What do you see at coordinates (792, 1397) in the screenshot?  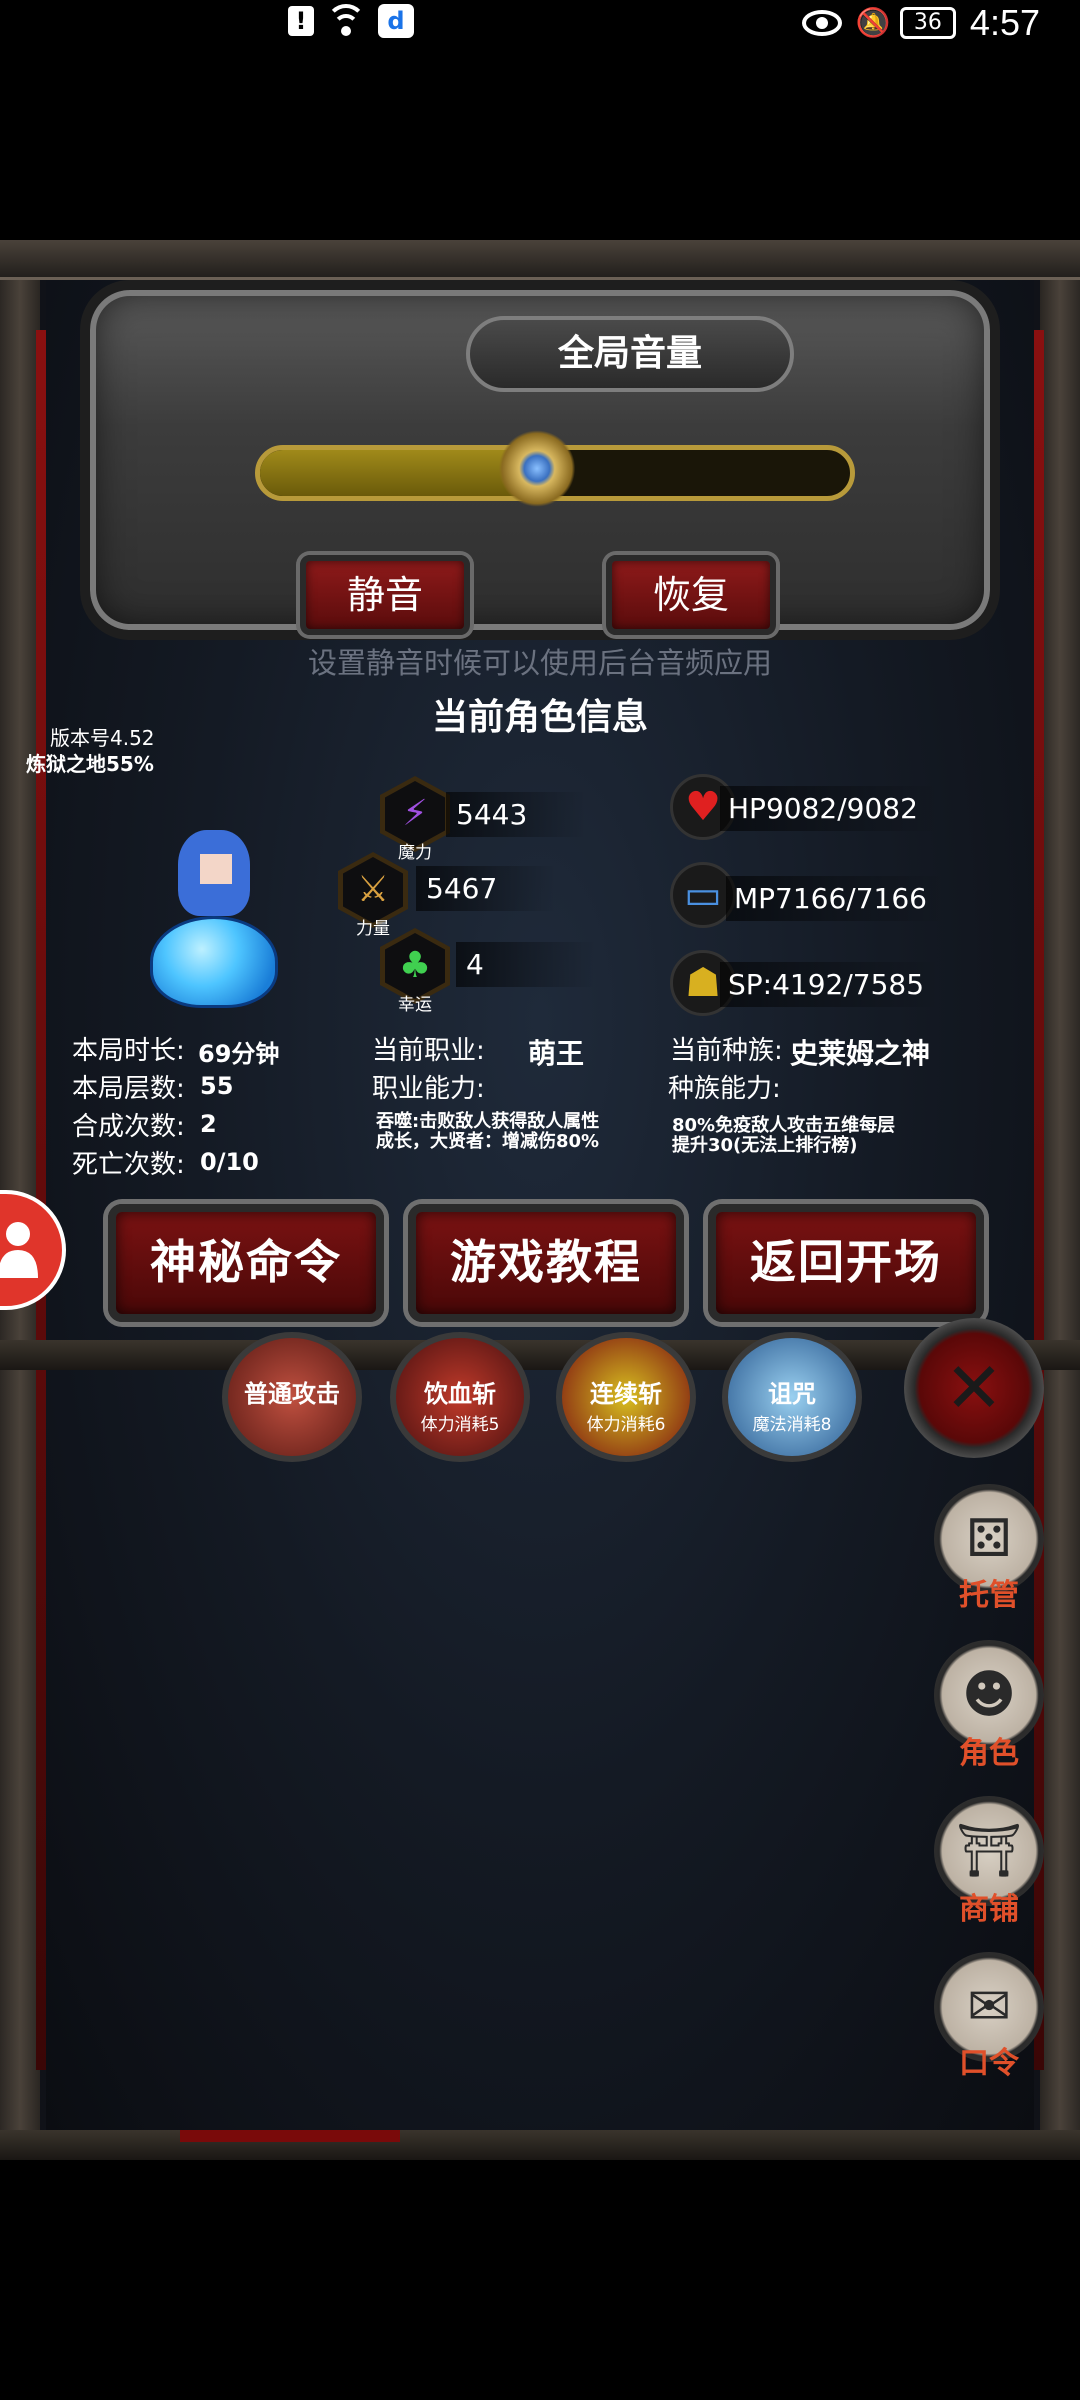 I see `skill-curse: 诅咒 魔法消耗8` at bounding box center [792, 1397].